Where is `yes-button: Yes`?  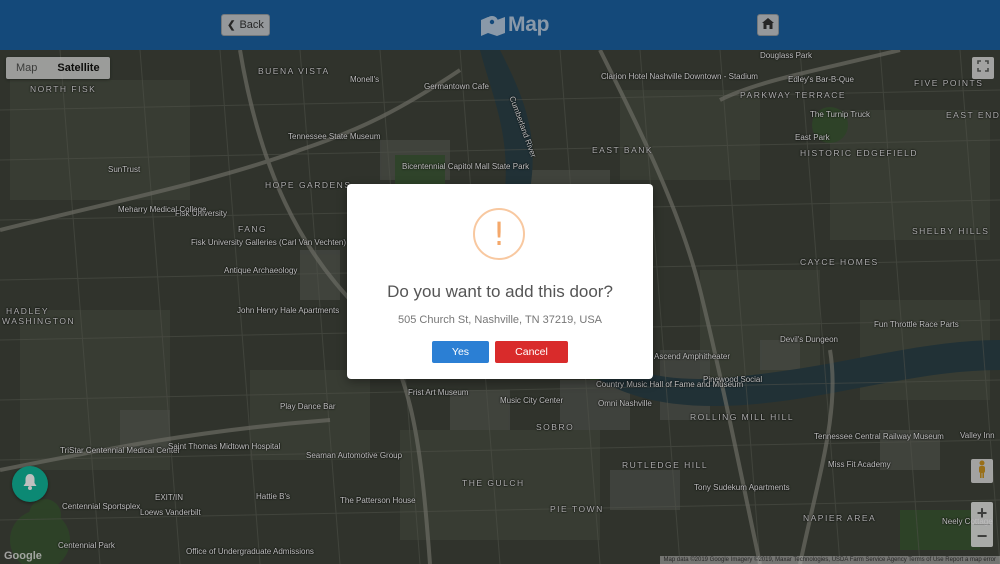 yes-button: Yes is located at coordinates (460, 352).